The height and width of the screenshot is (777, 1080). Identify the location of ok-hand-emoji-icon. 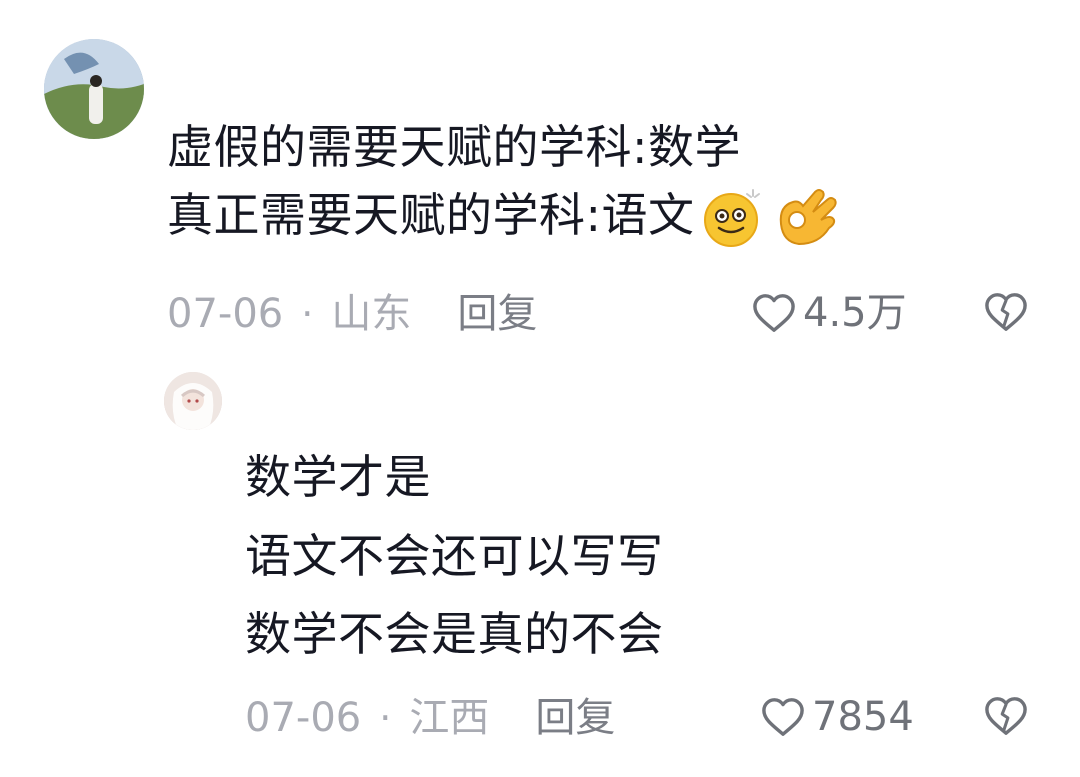
(804, 216).